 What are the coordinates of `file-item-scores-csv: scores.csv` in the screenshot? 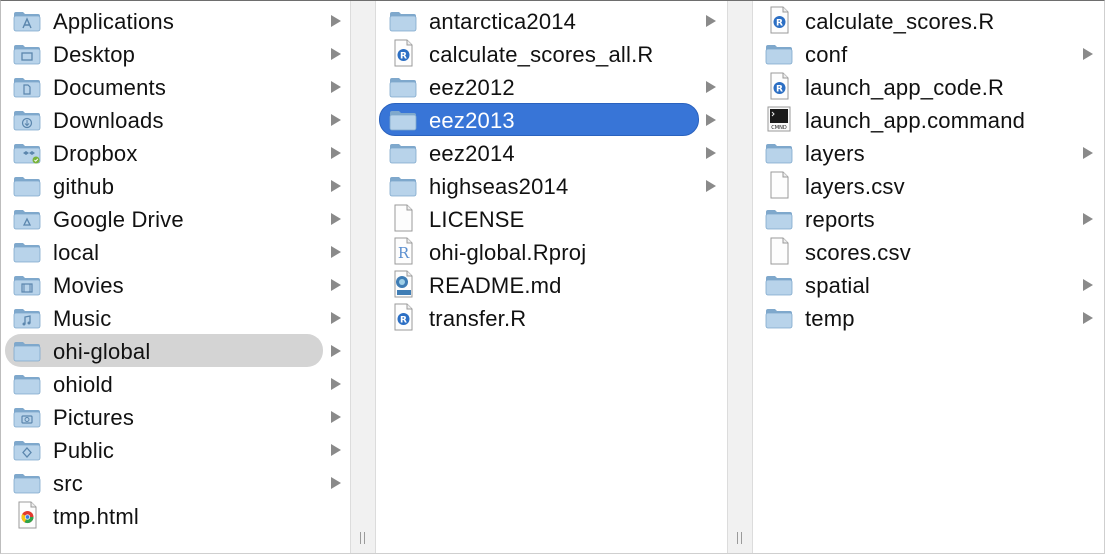 It's located at (928, 251).